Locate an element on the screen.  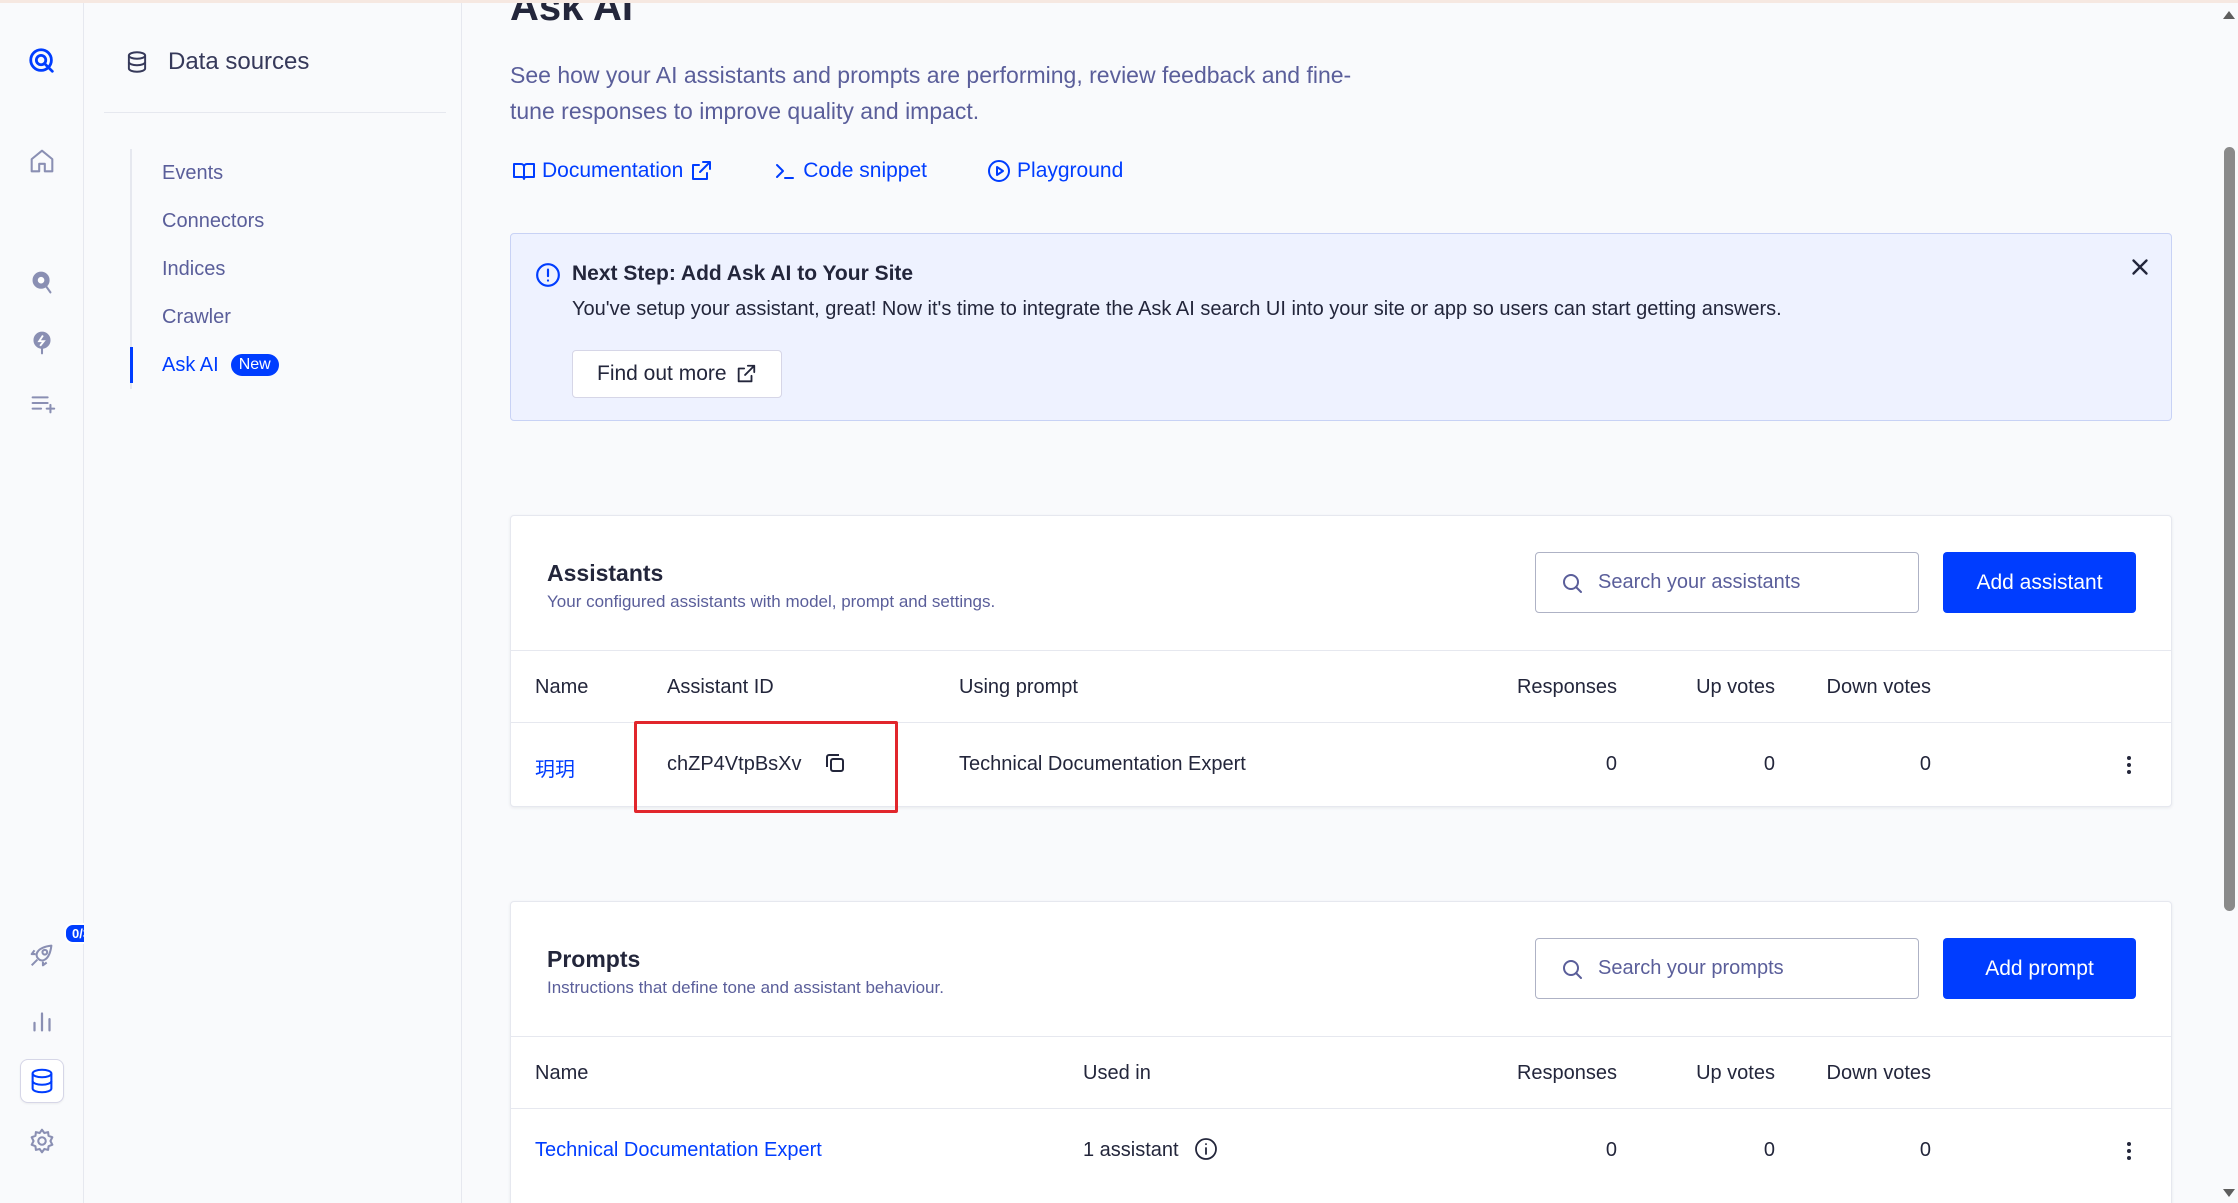
column-header-used-in: Used in is located at coordinates (1117, 1073).